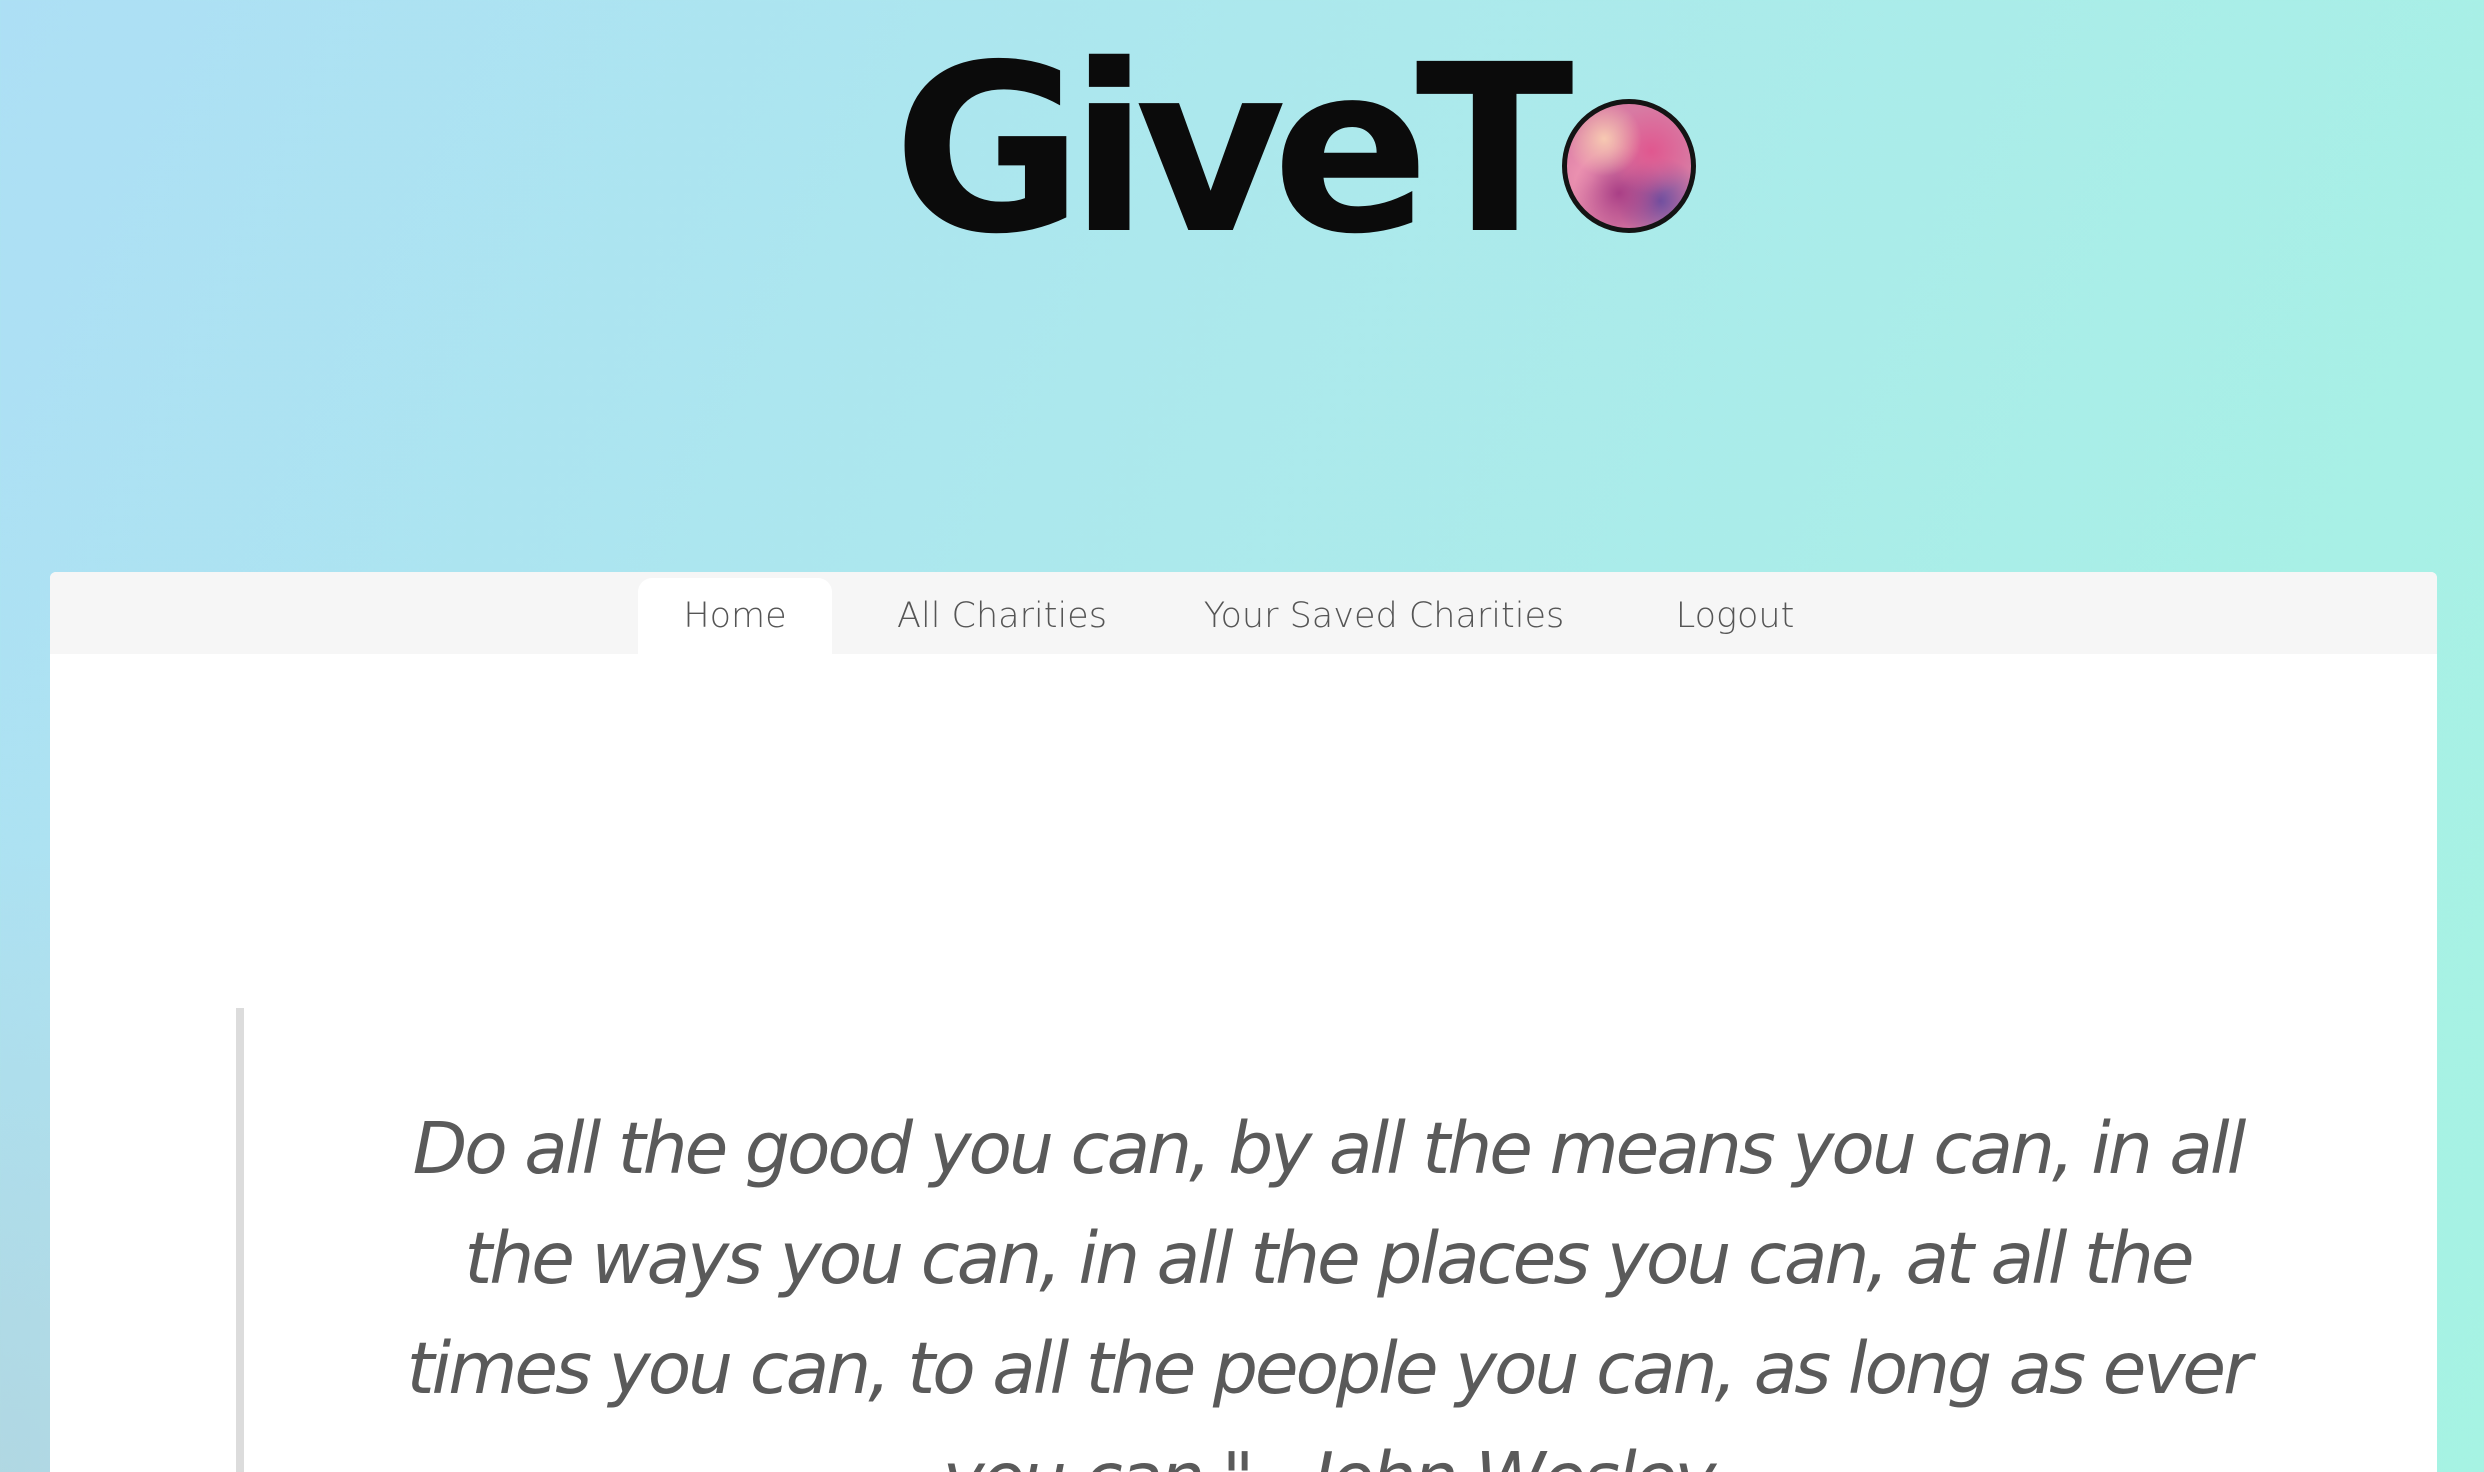  I want to click on tab-all-charities-label: All Charities, so click(1002, 616).